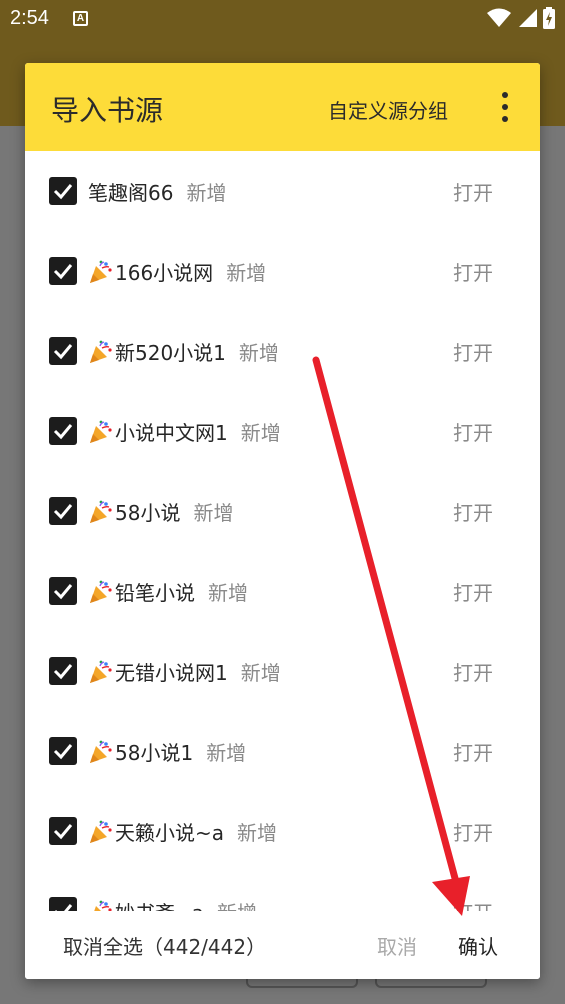 The height and width of the screenshot is (1004, 565). Describe the element at coordinates (164, 273) in the screenshot. I see `source-name-text: 166小说网` at that location.